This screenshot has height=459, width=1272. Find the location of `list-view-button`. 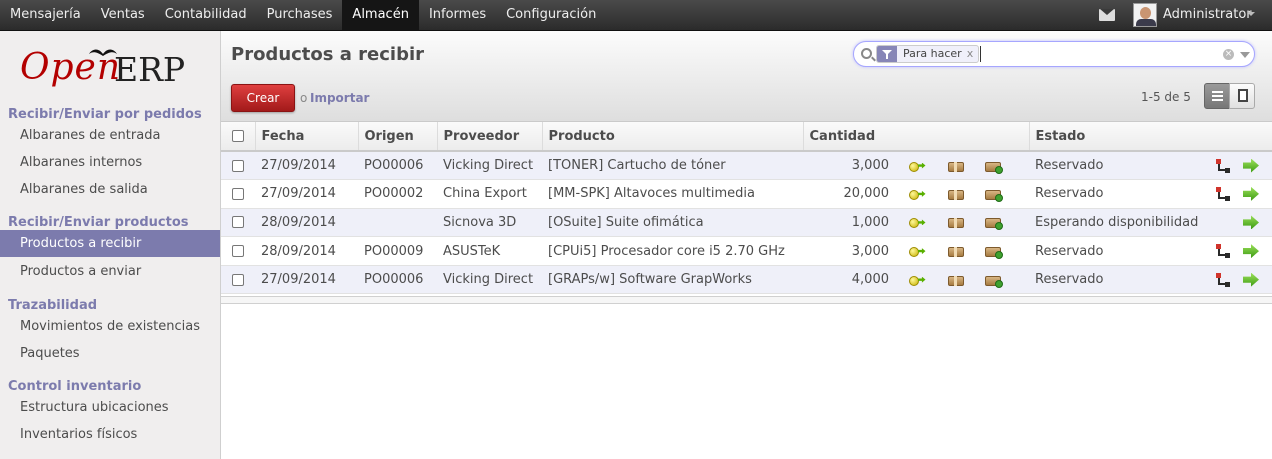

list-view-button is located at coordinates (1217, 96).